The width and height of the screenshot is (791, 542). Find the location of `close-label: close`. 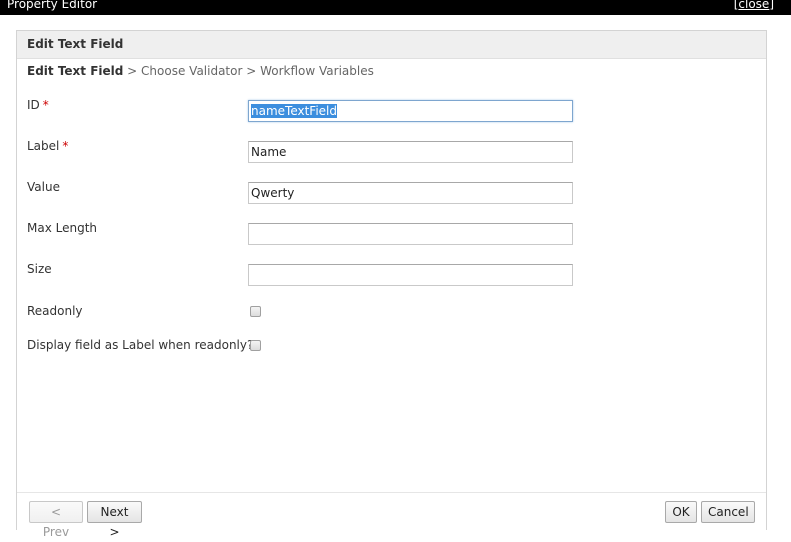

close-label: close is located at coordinates (754, 5).